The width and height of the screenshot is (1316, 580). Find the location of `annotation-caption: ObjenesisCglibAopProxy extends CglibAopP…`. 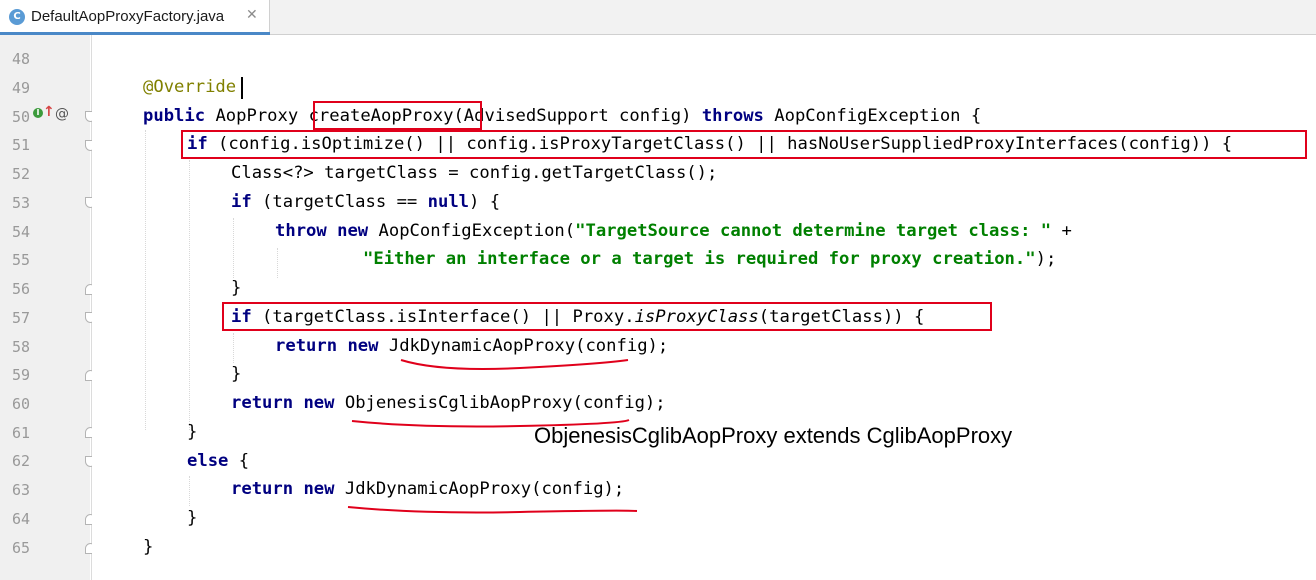

annotation-caption: ObjenesisCglibAopProxy extends CglibAopP… is located at coordinates (773, 435).